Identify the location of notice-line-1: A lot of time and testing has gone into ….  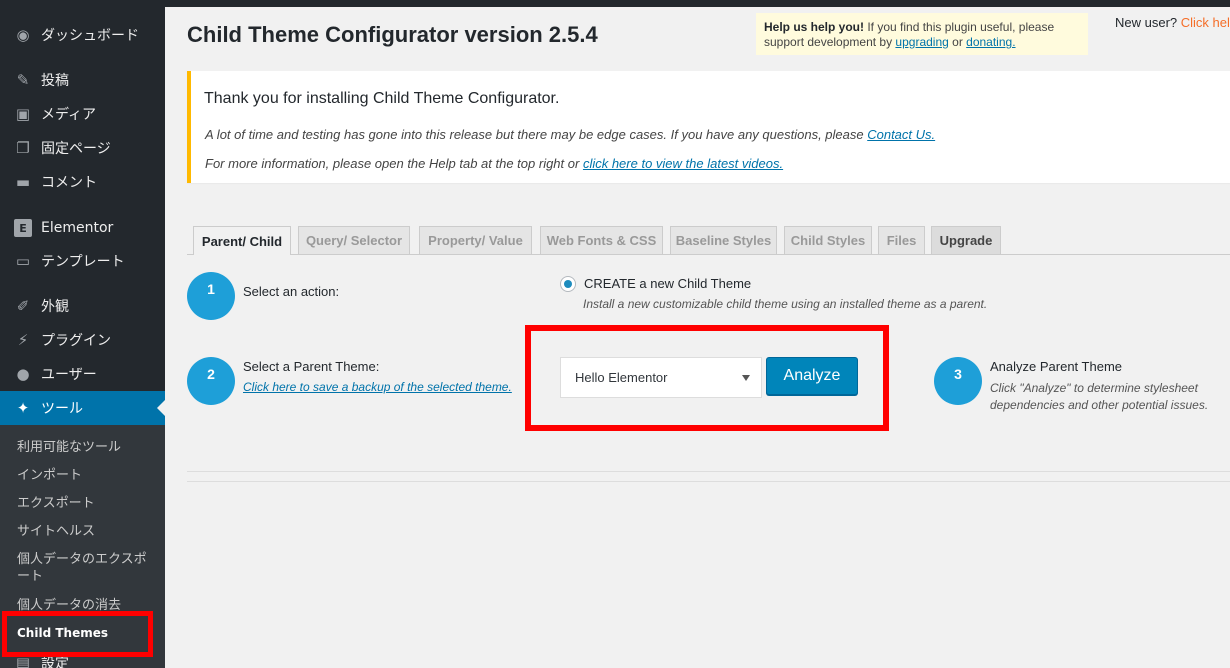
(570, 134).